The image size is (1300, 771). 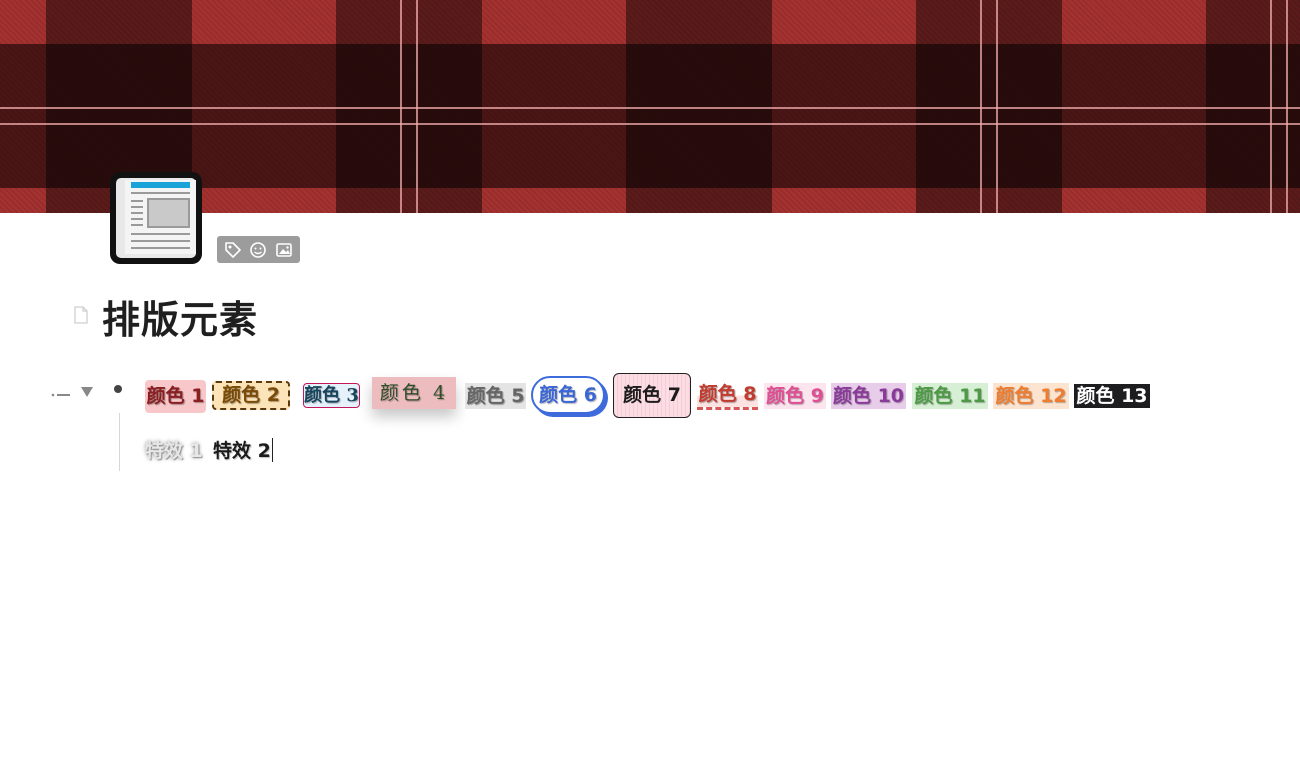 What do you see at coordinates (727, 396) in the screenshot?
I see `color-span-8: 颜色 8` at bounding box center [727, 396].